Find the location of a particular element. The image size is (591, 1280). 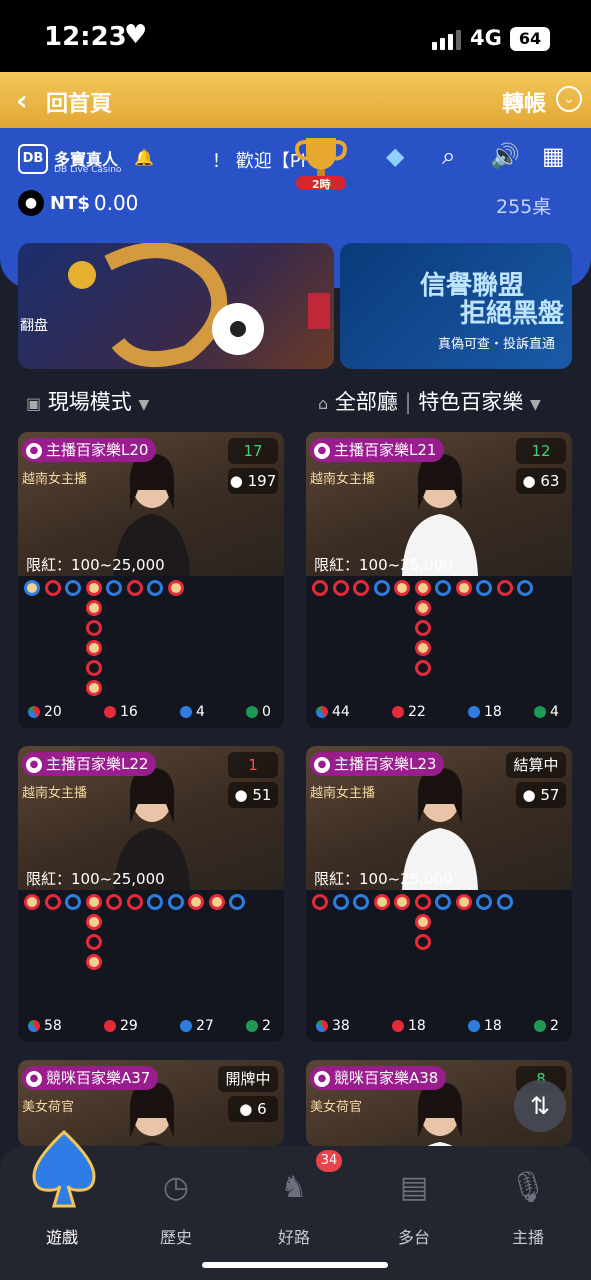

table-stats: 38 18 18 2 is located at coordinates (439, 1027).